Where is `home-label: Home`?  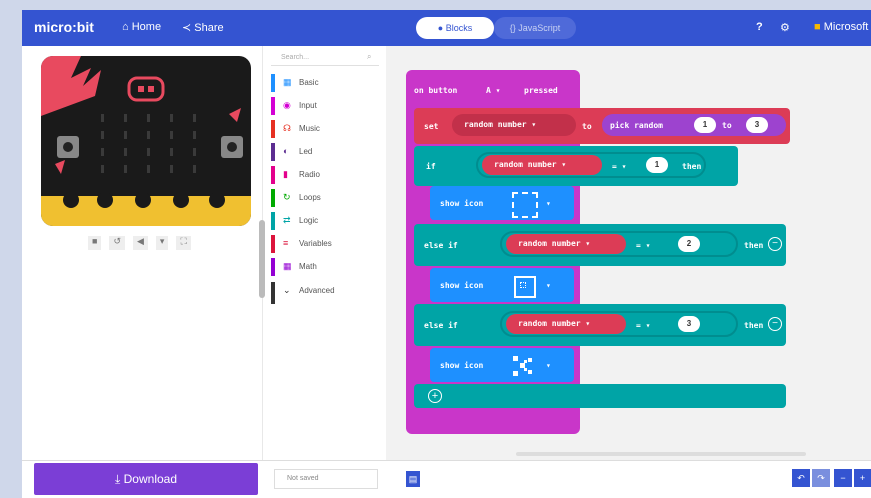 home-label: Home is located at coordinates (146, 27).